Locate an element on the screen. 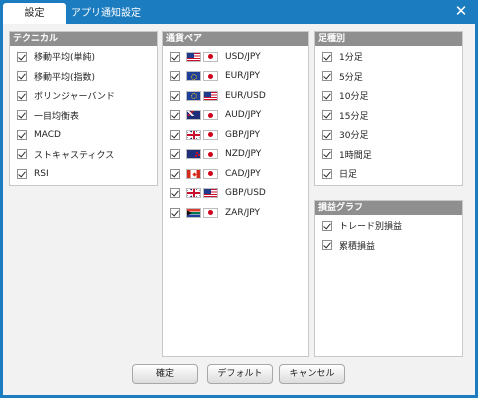 This screenshot has height=398, width=478. option-label: 移動平均(指数) is located at coordinates (65, 77).